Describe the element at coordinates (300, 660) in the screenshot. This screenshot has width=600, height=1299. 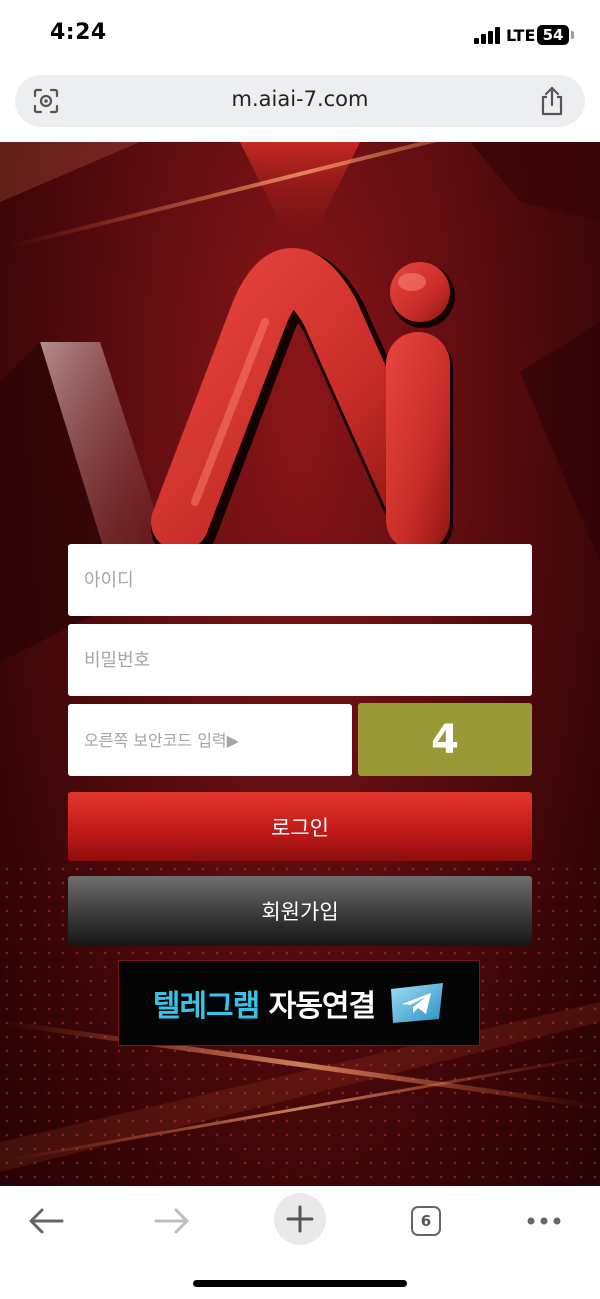
I see `password-input` at that location.